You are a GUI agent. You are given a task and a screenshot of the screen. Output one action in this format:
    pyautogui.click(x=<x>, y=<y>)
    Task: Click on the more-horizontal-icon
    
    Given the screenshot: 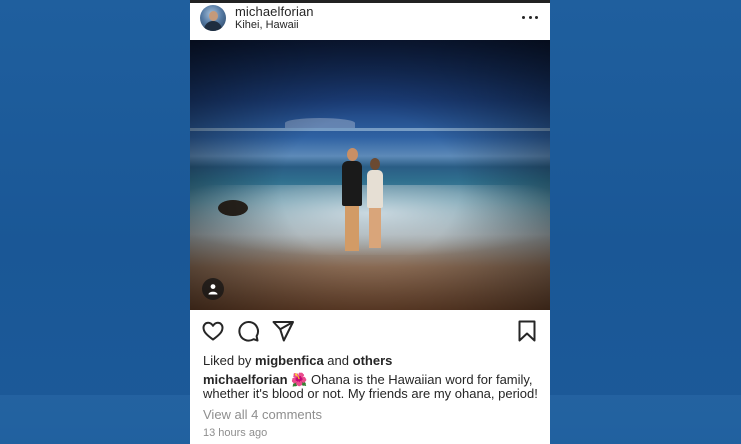 What is the action you would take?
    pyautogui.click(x=530, y=17)
    